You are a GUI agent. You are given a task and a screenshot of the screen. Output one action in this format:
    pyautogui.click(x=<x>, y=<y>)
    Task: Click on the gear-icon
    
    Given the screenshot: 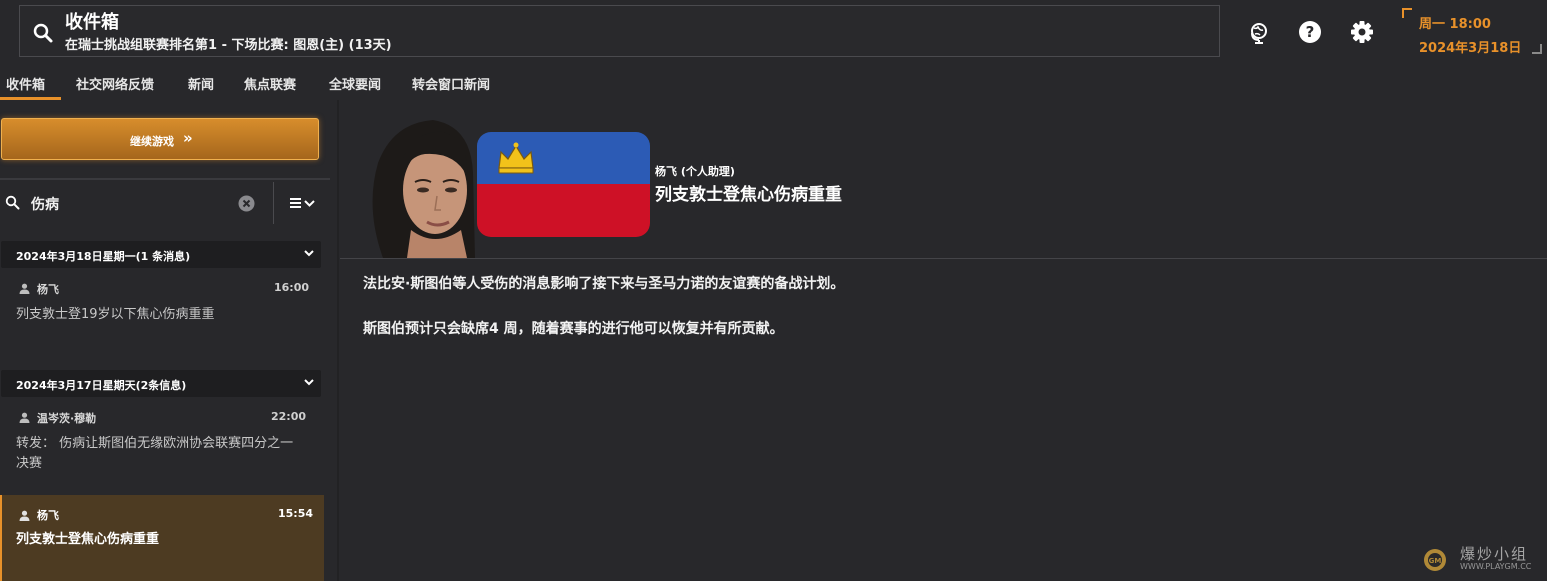 What is the action you would take?
    pyautogui.click(x=1362, y=32)
    